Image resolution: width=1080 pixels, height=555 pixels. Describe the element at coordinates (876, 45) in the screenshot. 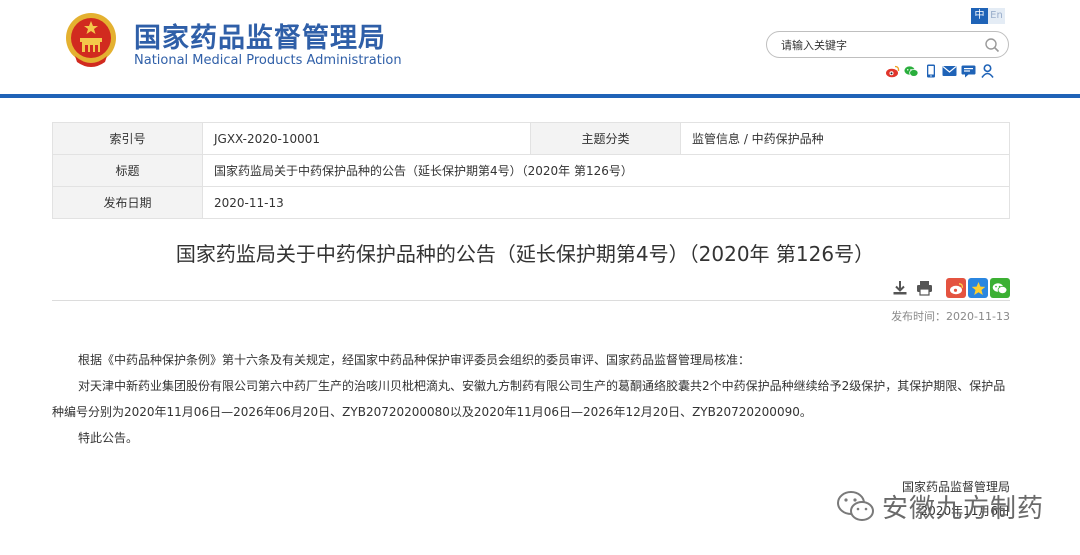

I see `search-input` at that location.